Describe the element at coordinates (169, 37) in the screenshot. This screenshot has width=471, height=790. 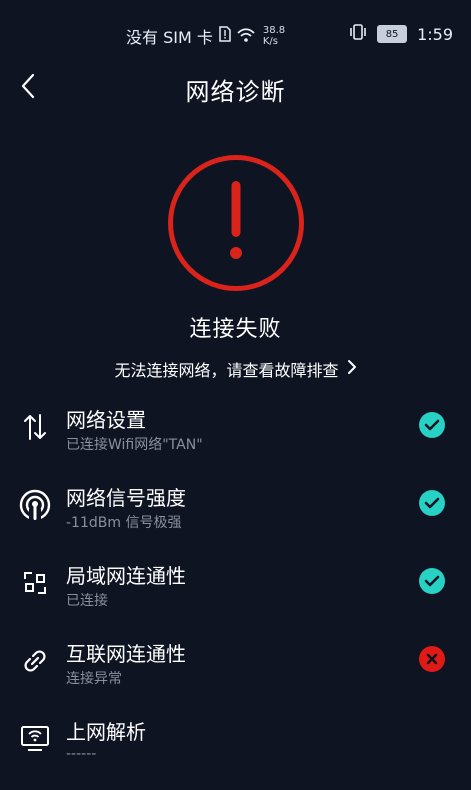
I see `carrier-label: 没有 SIM 卡` at that location.